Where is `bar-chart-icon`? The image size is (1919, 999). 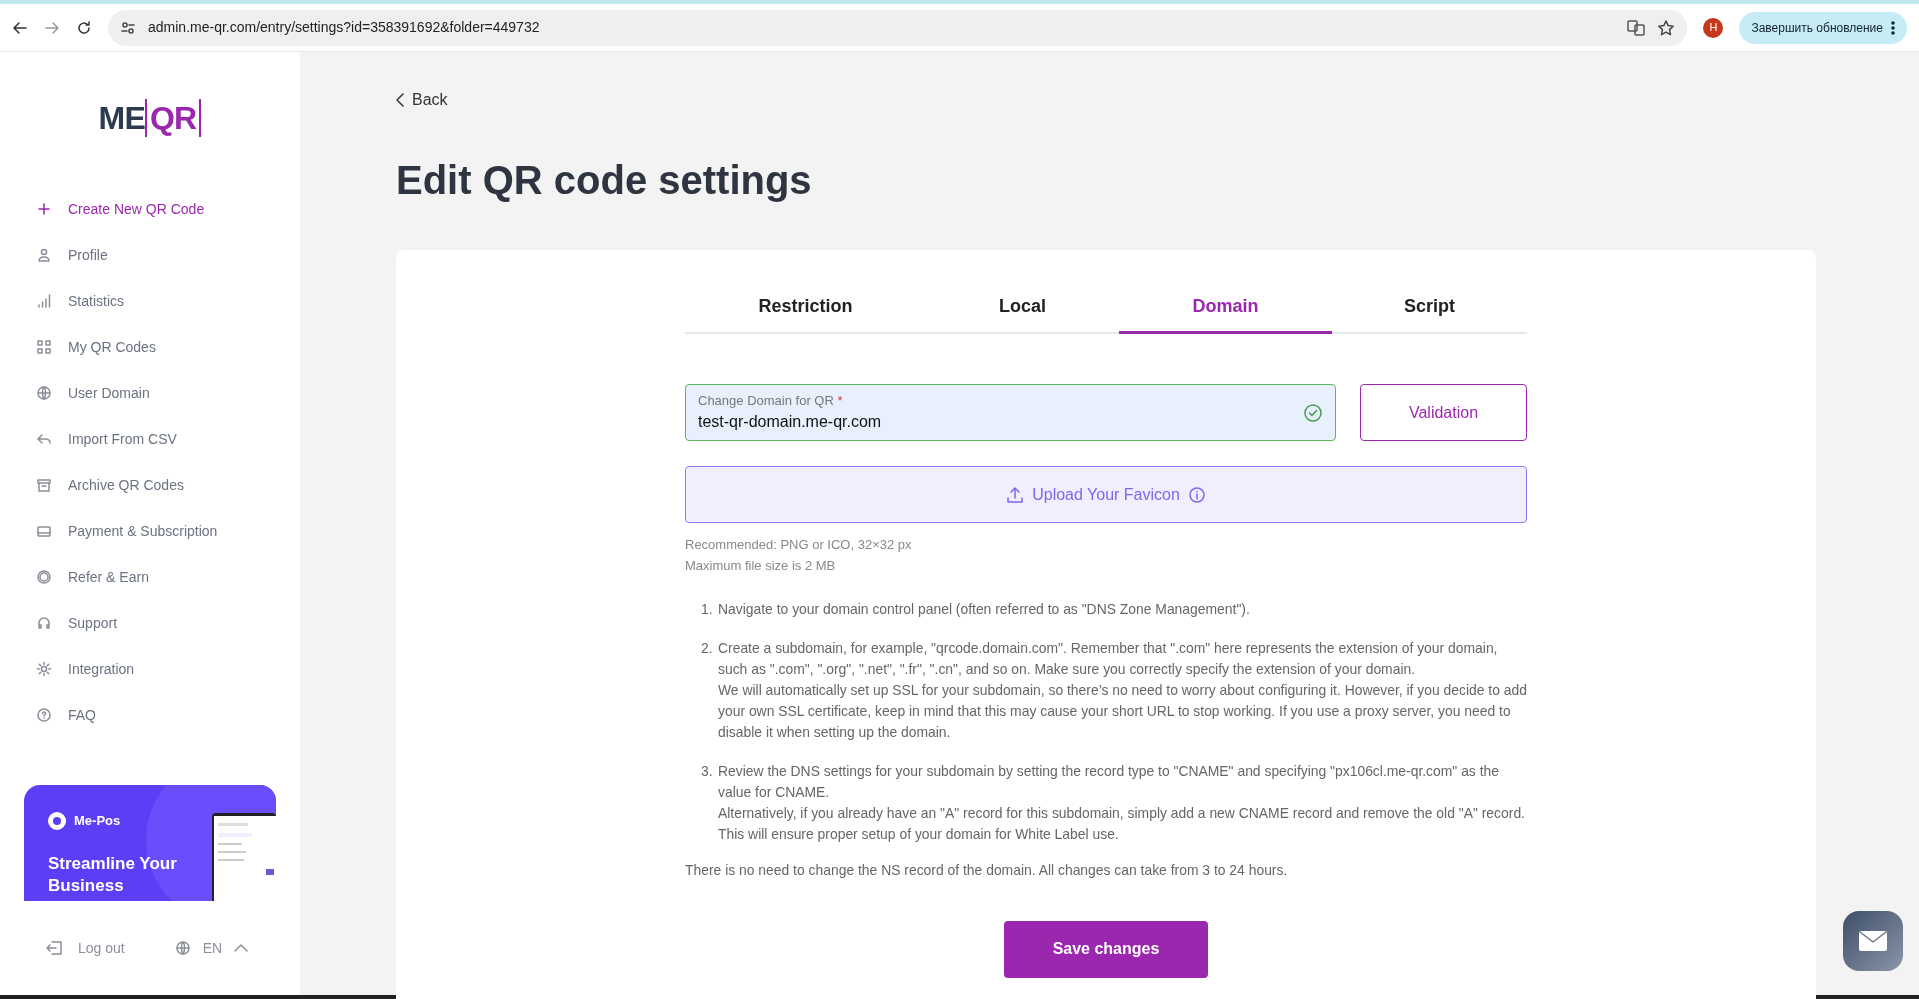 bar-chart-icon is located at coordinates (44, 301).